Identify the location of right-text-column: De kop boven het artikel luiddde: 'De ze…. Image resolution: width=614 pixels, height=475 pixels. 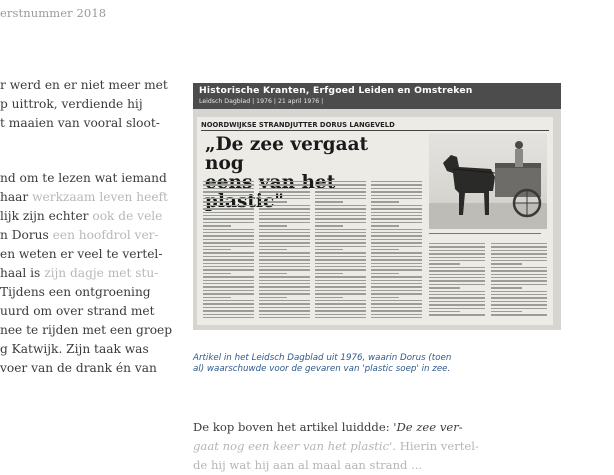
(403, 446).